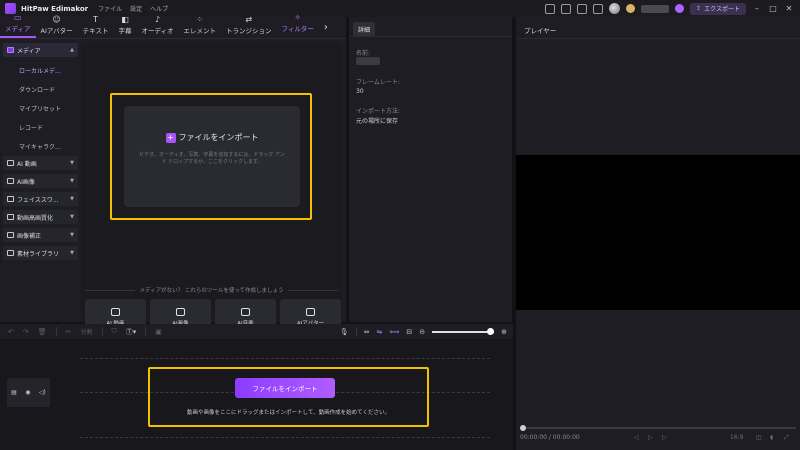  What do you see at coordinates (55, 8) in the screenshot?
I see `app-title: HitPaw Edimakor` at bounding box center [55, 8].